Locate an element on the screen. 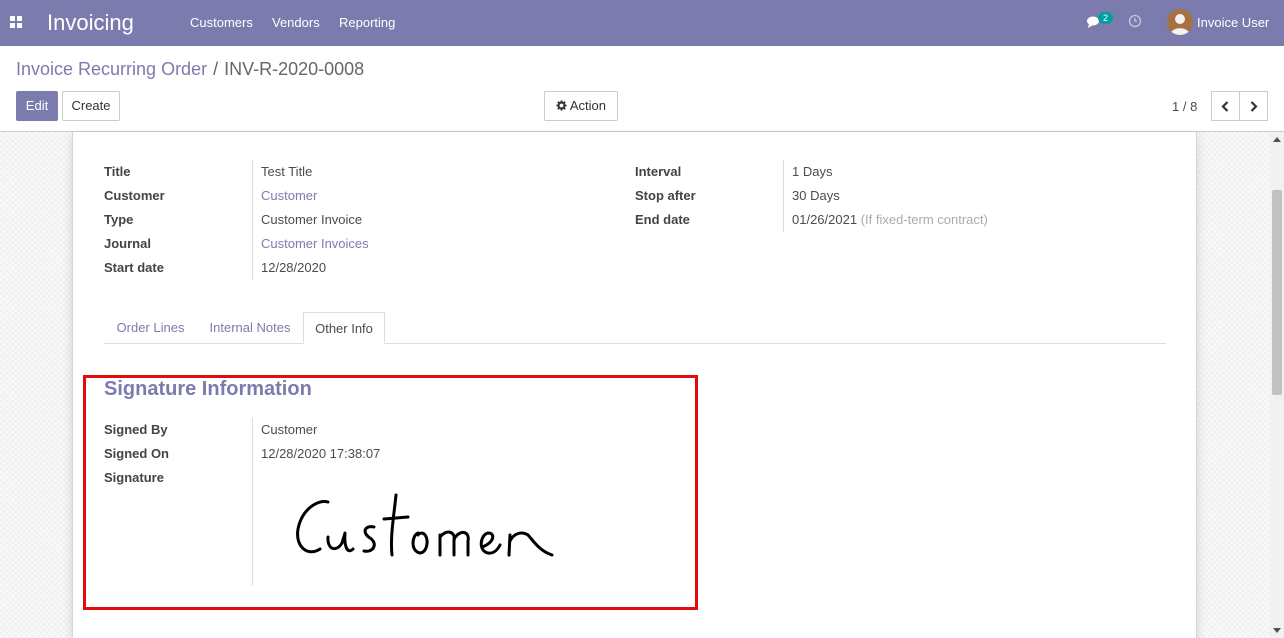 The width and height of the screenshot is (1284, 638). action-label: Action is located at coordinates (588, 105).